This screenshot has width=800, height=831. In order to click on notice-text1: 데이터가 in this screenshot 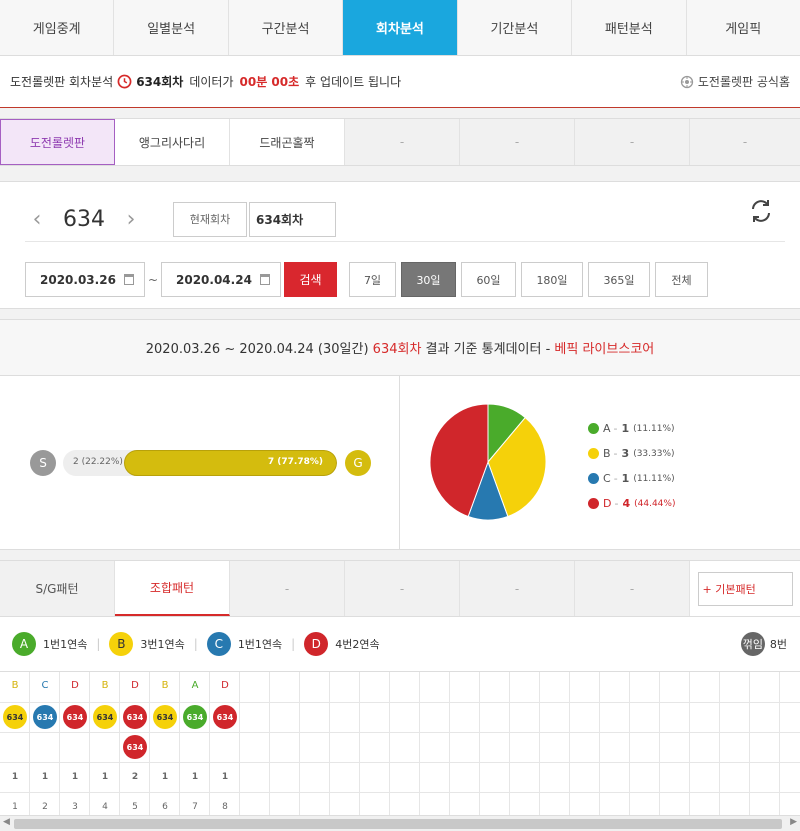, I will do `click(211, 82)`.